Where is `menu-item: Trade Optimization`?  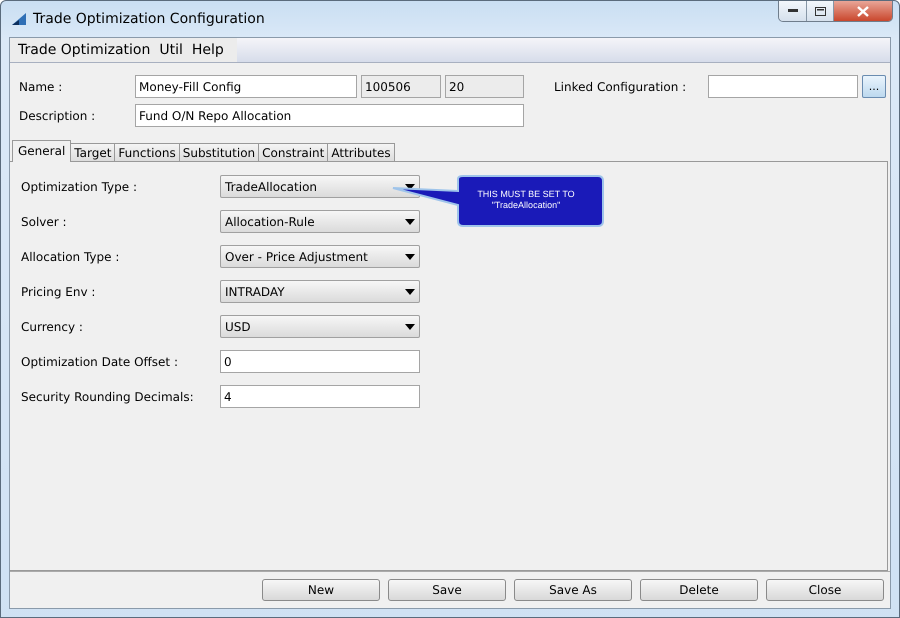
menu-item: Trade Optimization is located at coordinates (87, 50).